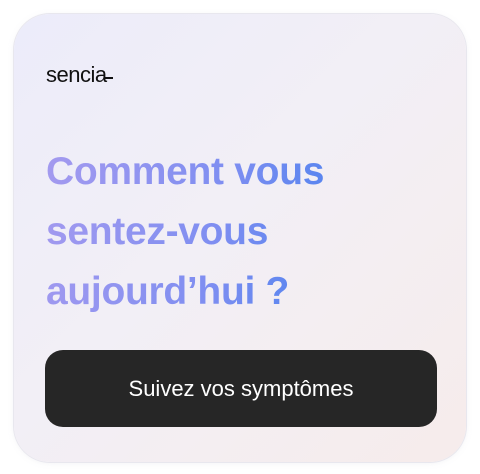 This screenshot has width=480, height=474. I want to click on brand-dash-mark, so click(108, 78).